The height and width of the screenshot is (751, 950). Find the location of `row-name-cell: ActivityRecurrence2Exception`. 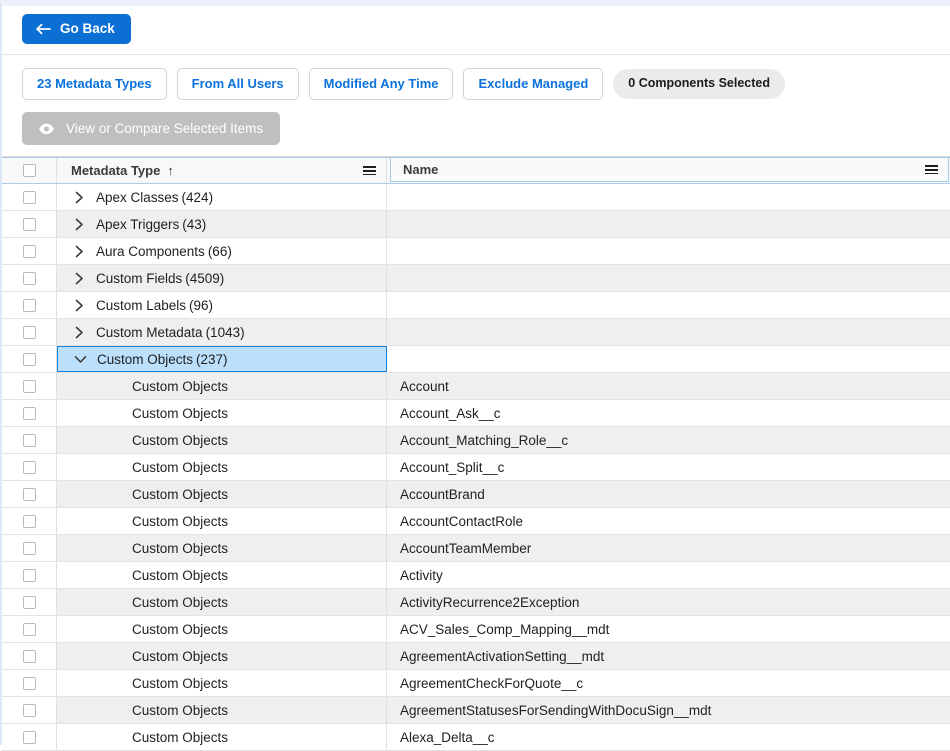

row-name-cell: ActivityRecurrence2Exception is located at coordinates (668, 602).